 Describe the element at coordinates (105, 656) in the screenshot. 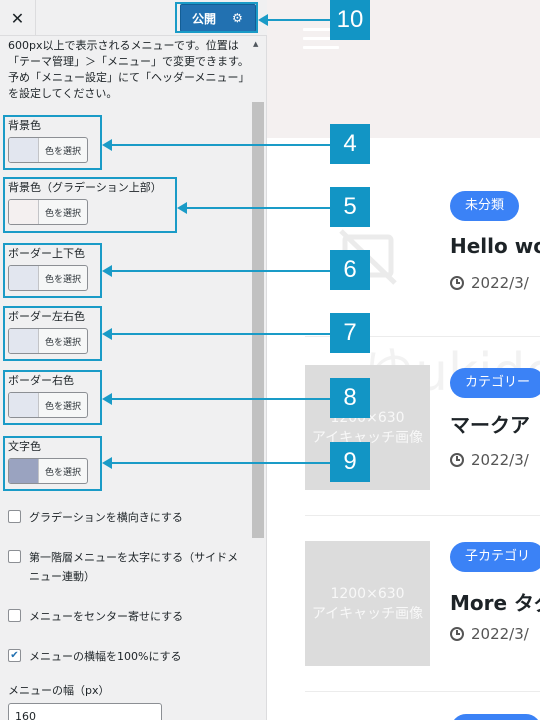

I see `checkbox-label: メニューの横幅を100%にする` at that location.